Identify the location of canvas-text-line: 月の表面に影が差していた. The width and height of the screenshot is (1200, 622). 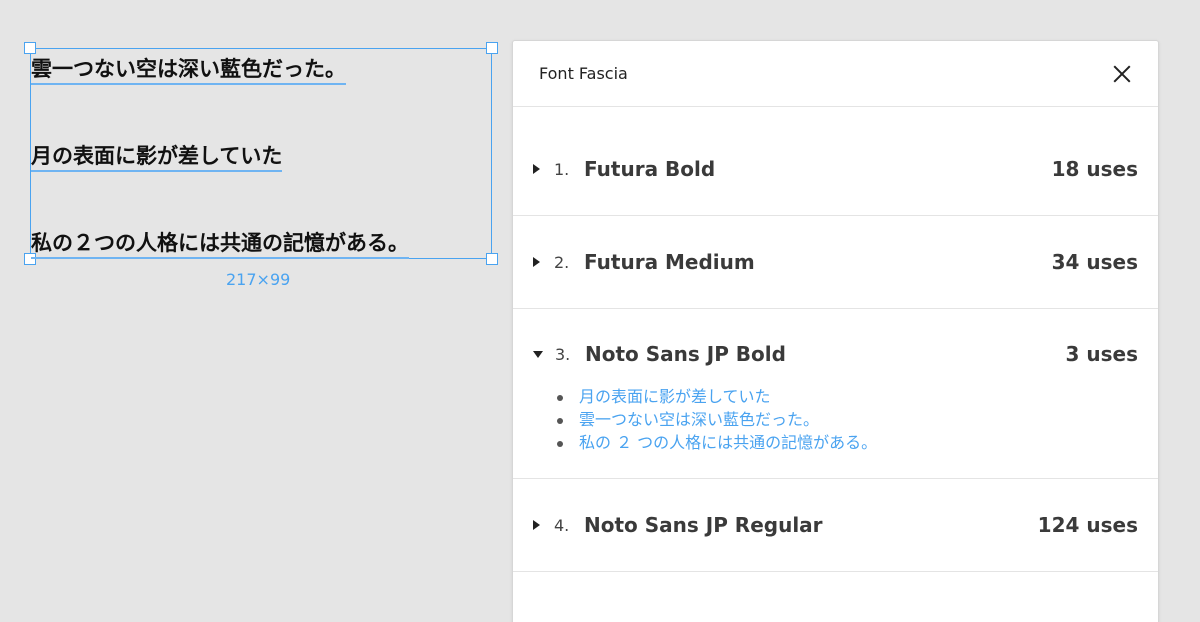
(157, 157).